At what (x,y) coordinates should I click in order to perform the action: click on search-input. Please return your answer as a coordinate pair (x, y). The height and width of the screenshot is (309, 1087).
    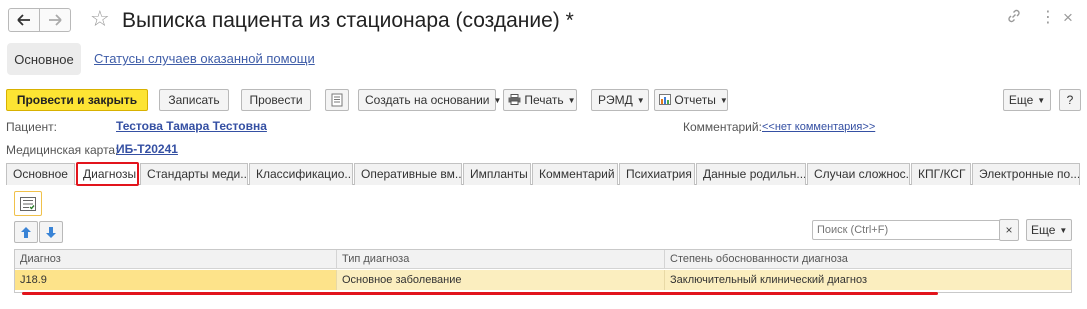
    Looking at the image, I should click on (905, 230).